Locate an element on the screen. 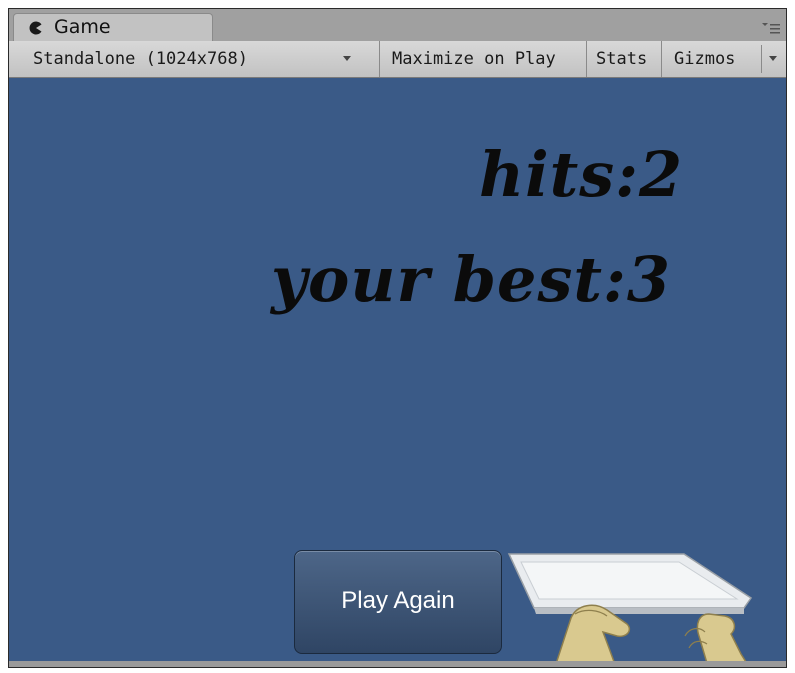 The image size is (795, 673). tab-game: Game is located at coordinates (113, 27).